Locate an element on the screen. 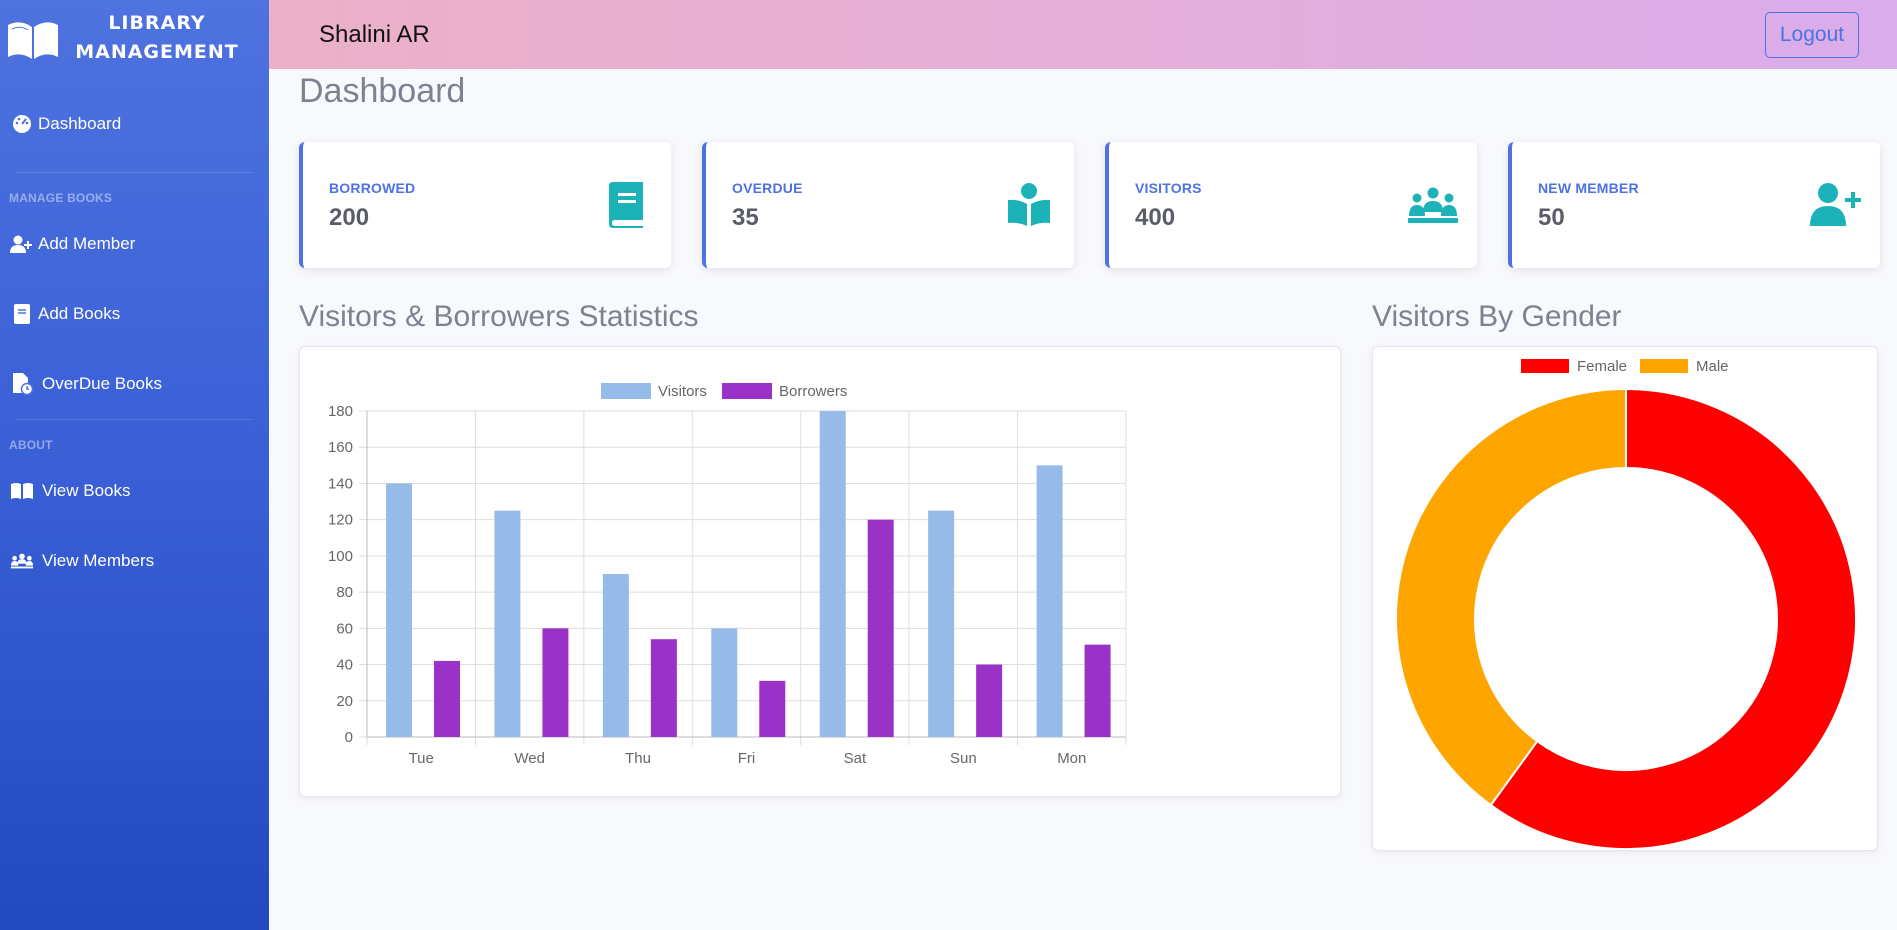 Image resolution: width=1897 pixels, height=930 pixels. sidebar-item-dashboard: Dashboard is located at coordinates (134, 124).